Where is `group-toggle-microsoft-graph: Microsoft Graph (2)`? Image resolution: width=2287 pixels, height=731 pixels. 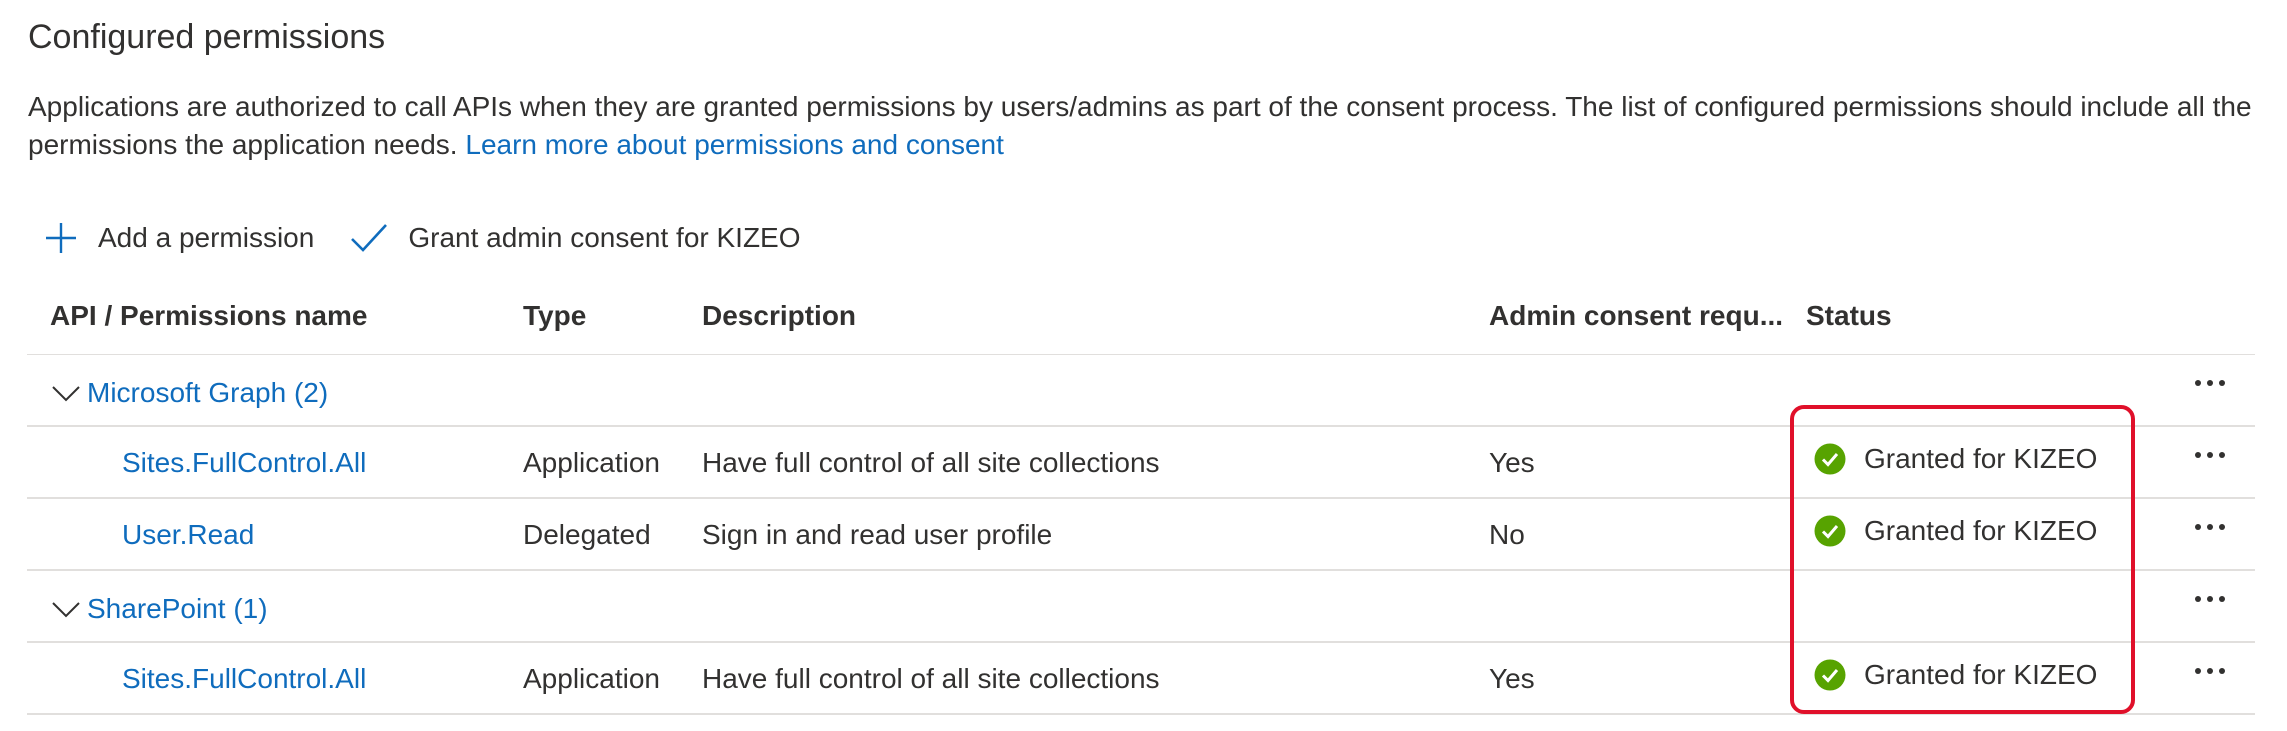
group-toggle-microsoft-graph: Microsoft Graph (2) is located at coordinates (189, 393).